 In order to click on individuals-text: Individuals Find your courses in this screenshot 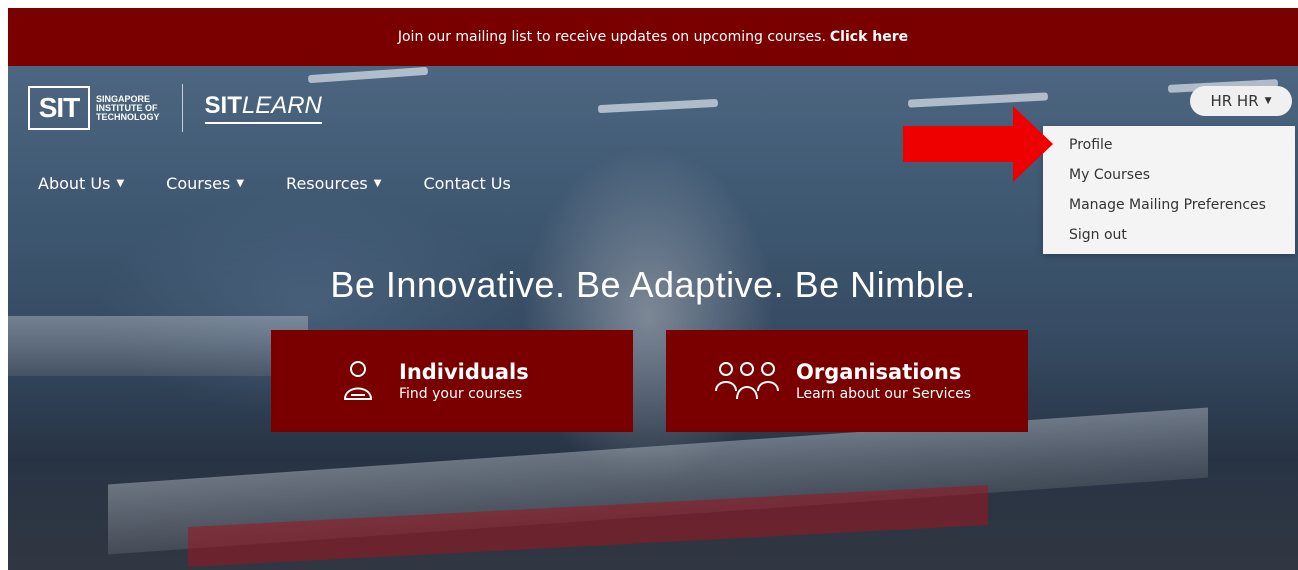, I will do `click(464, 381)`.